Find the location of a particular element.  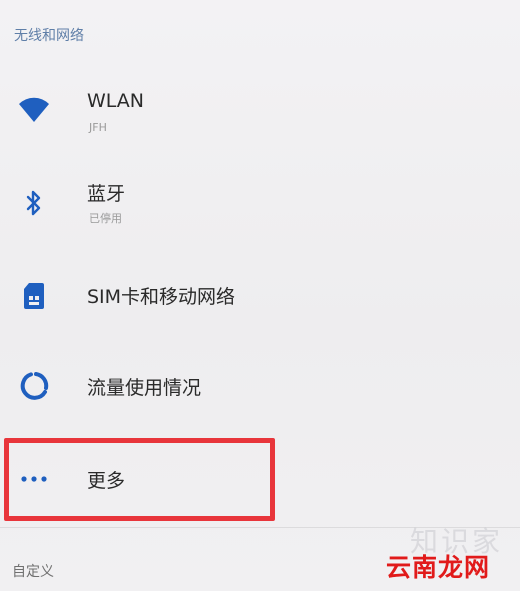

settings-item-title: 更多 is located at coordinates (106, 481).